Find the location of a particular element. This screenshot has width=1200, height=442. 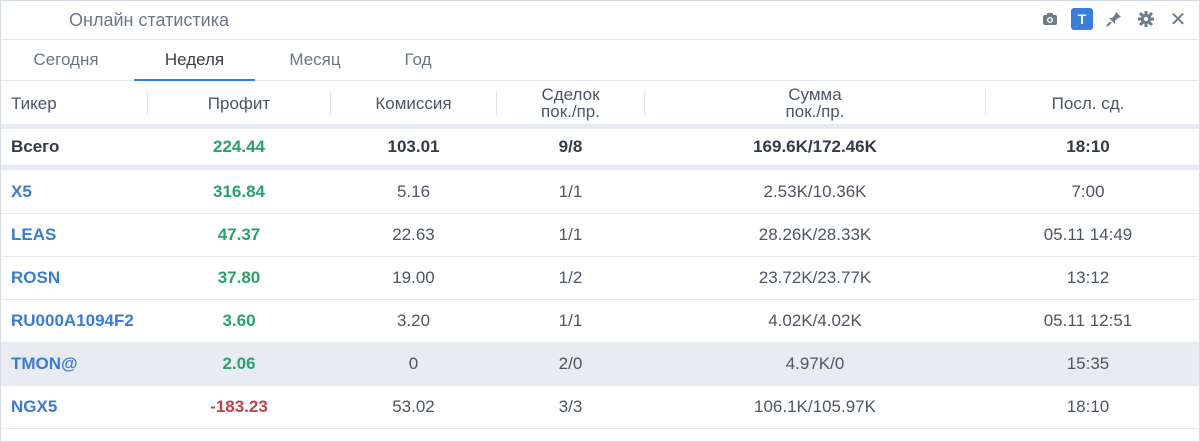

table-row: NGX5 -183.23 53.02 3/3 106.1K/105.97K 18:10 is located at coordinates (600, 407).